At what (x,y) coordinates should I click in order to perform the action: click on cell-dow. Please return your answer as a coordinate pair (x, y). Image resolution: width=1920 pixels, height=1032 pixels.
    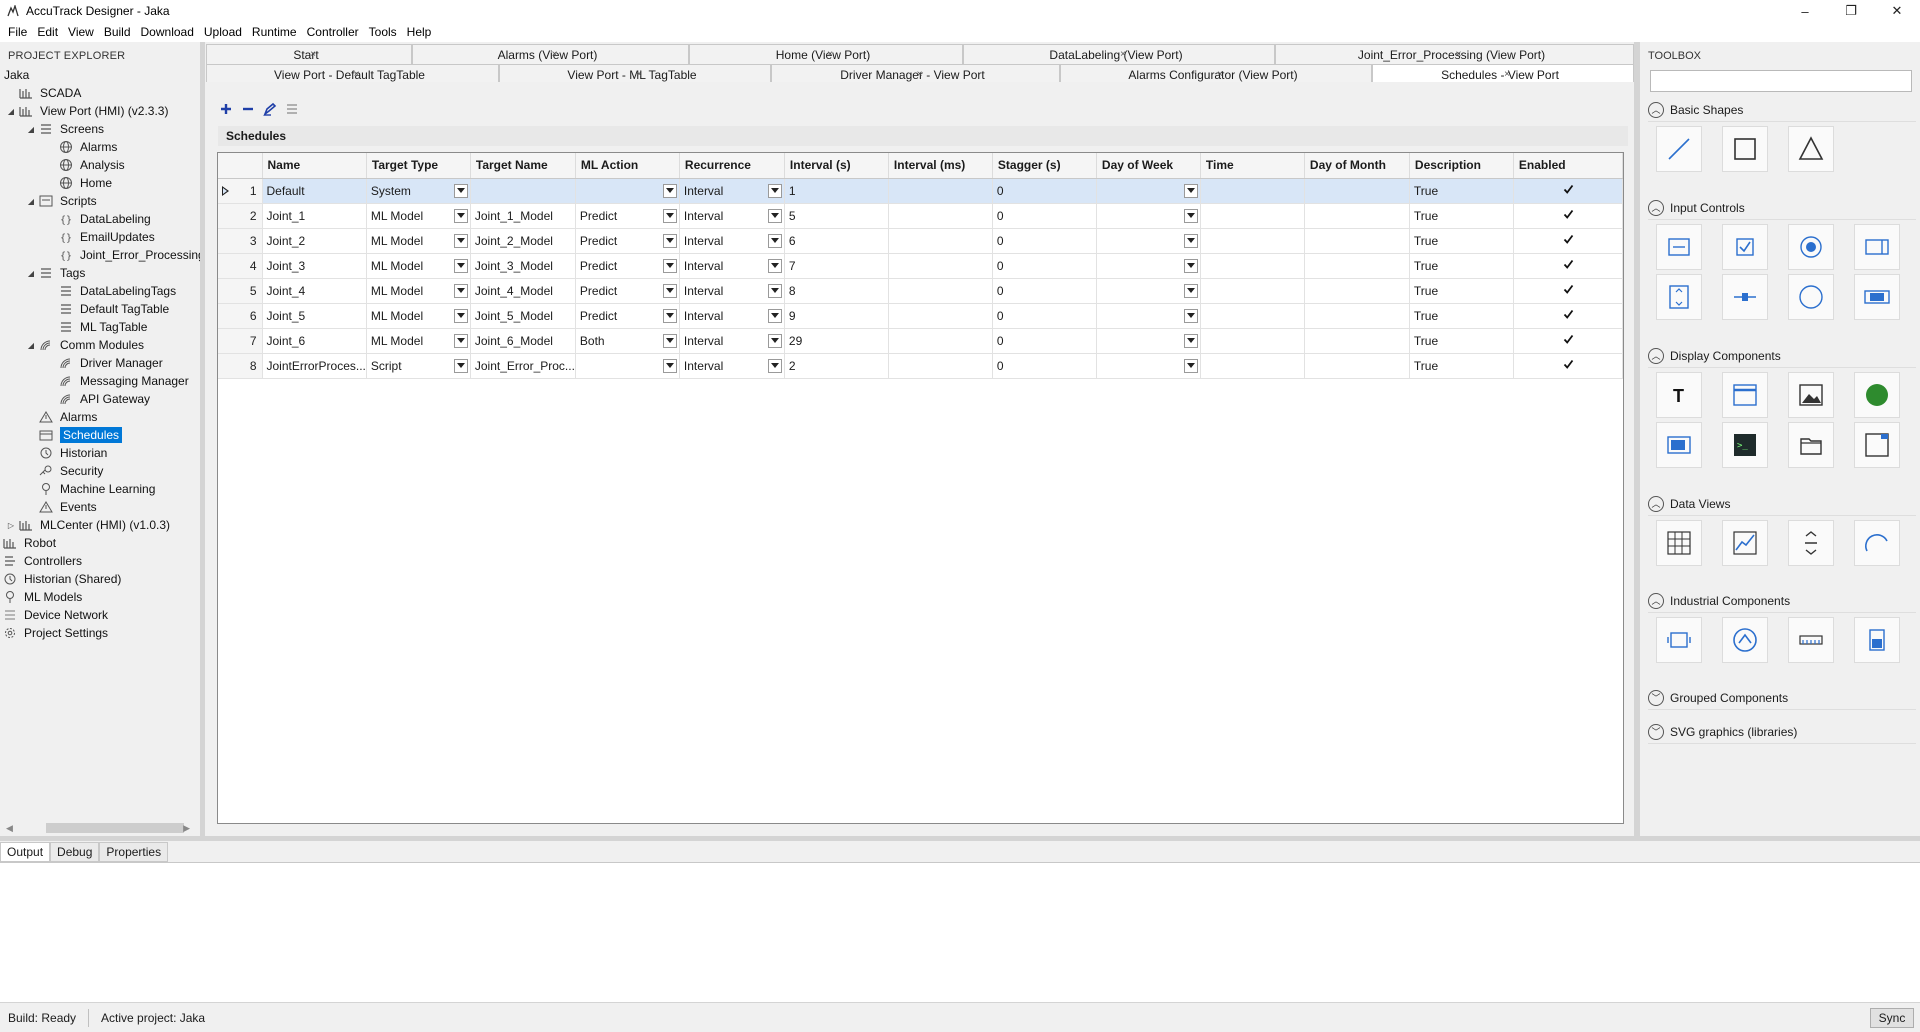
    Looking at the image, I should click on (1148, 316).